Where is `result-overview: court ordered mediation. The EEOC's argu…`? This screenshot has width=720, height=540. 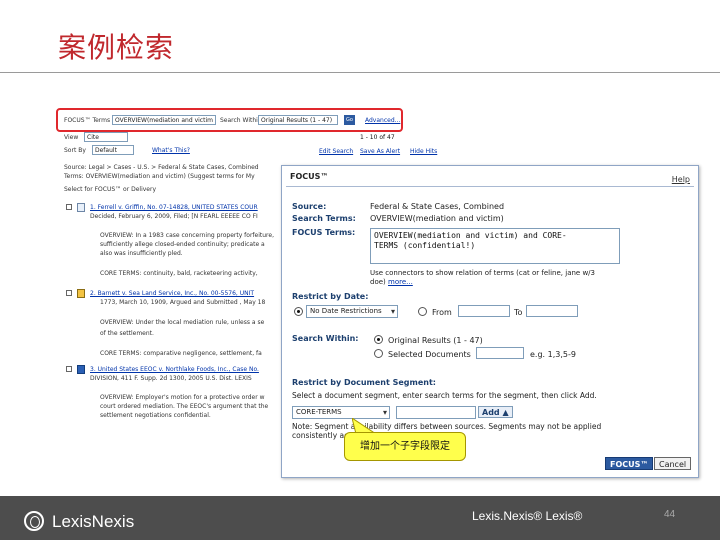 result-overview: court ordered mediation. The EEOC's argu… is located at coordinates (184, 406).